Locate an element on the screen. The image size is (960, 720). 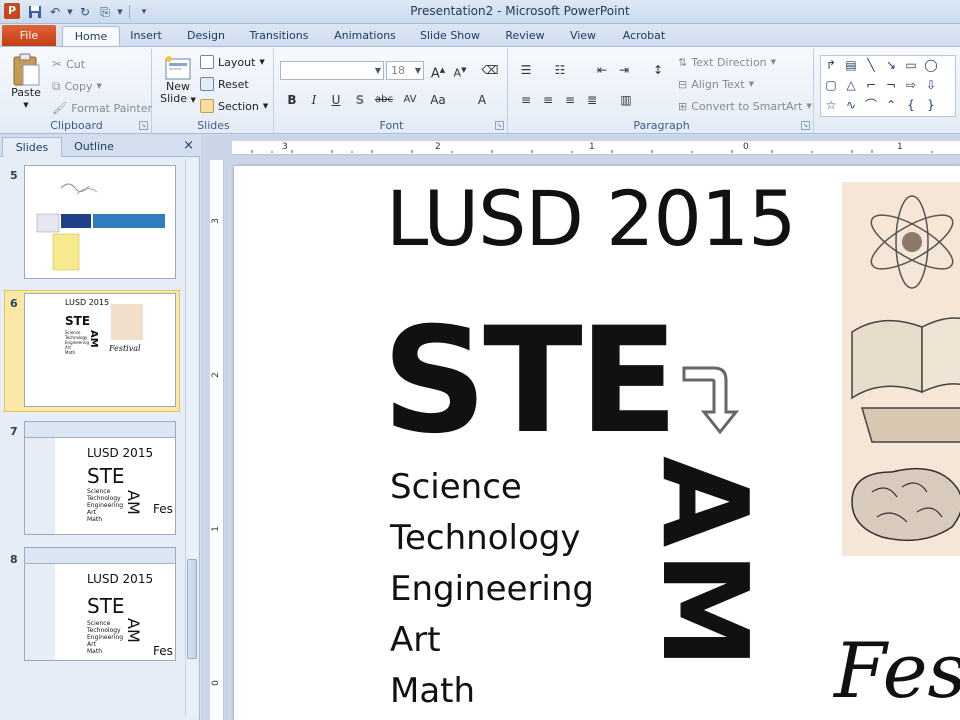
layout-dropdown-icon: ▼ is located at coordinates (262, 62).